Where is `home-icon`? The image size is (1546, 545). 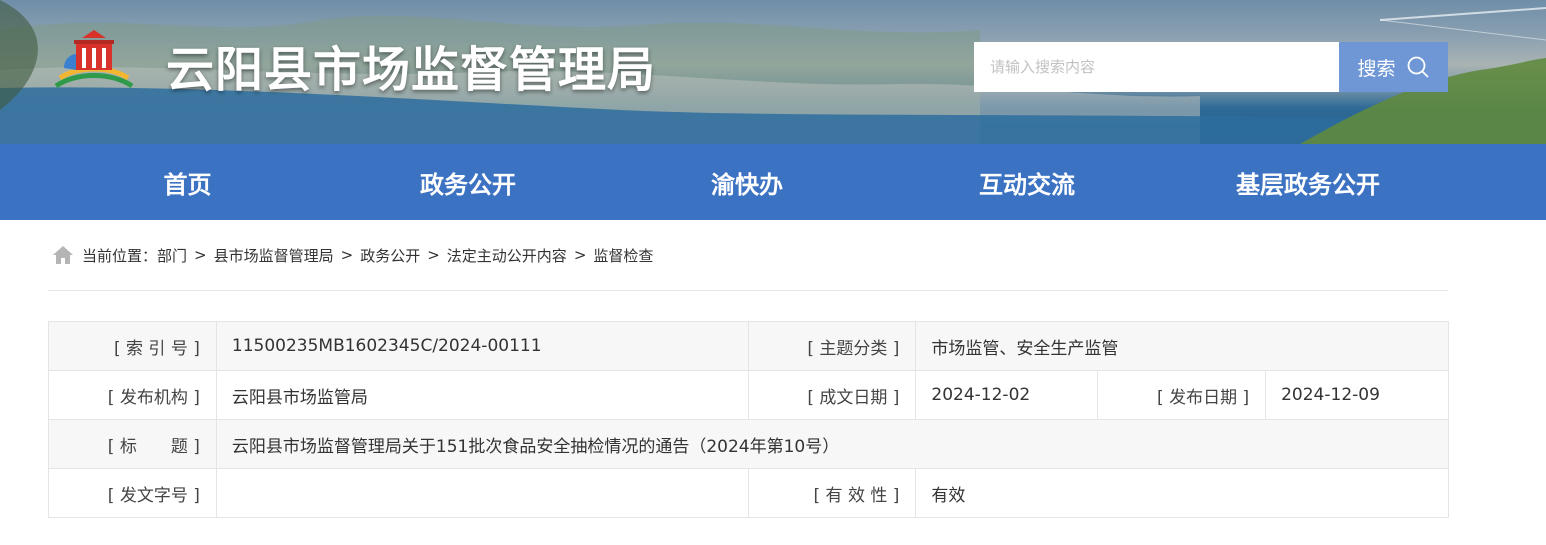 home-icon is located at coordinates (63, 255).